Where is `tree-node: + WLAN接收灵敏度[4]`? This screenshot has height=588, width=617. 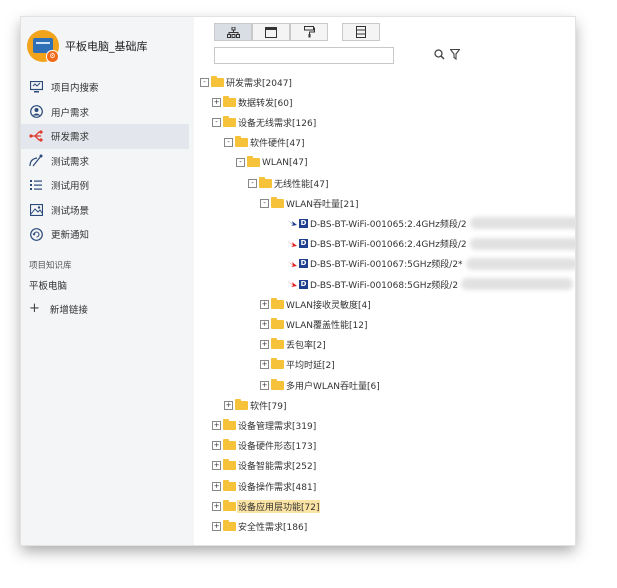
tree-node: + WLAN接收灵敏度[4] is located at coordinates (316, 304).